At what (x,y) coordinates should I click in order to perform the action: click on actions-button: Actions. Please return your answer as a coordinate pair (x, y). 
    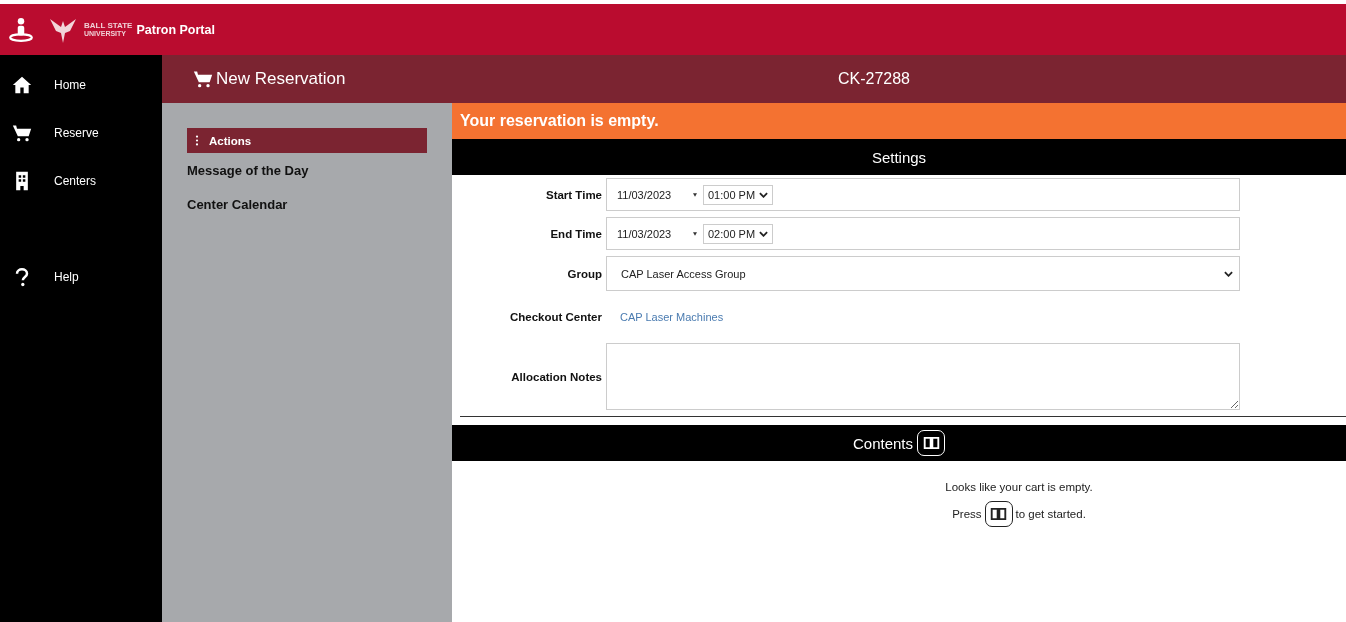
    Looking at the image, I should click on (307, 140).